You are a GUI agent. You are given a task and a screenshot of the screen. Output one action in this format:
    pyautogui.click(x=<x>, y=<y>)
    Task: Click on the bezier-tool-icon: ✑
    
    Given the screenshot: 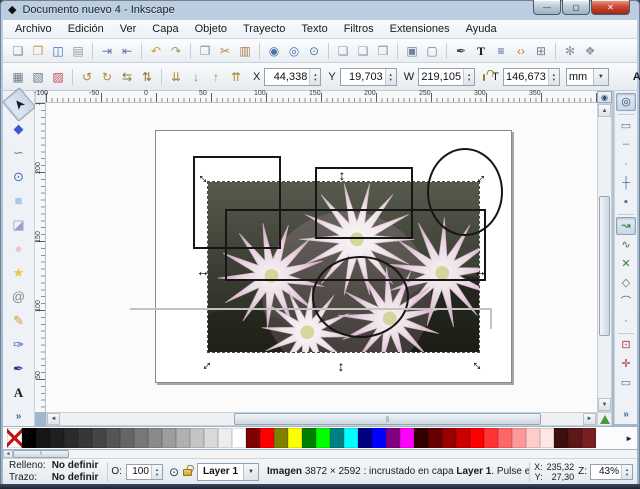 What is the action you would take?
    pyautogui.click(x=19, y=344)
    